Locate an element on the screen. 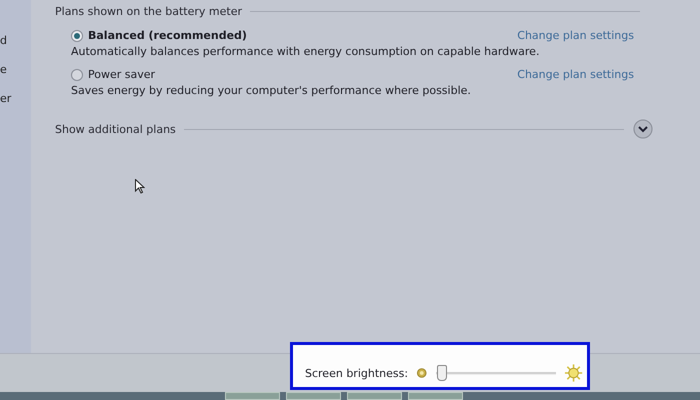  section-title: Plans shown on the battery meter is located at coordinates (148, 11).